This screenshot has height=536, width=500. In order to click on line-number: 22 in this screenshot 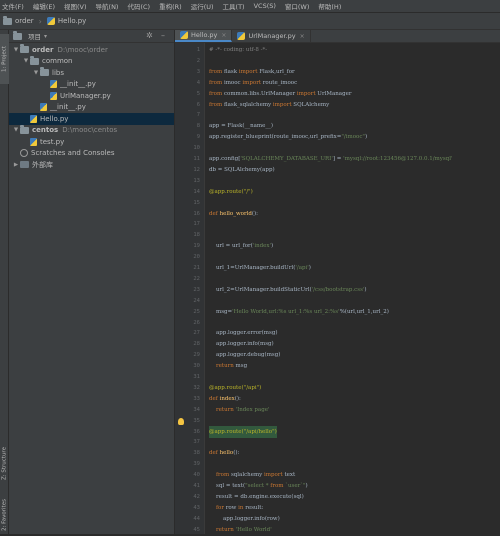, I will do `click(196, 278)`.